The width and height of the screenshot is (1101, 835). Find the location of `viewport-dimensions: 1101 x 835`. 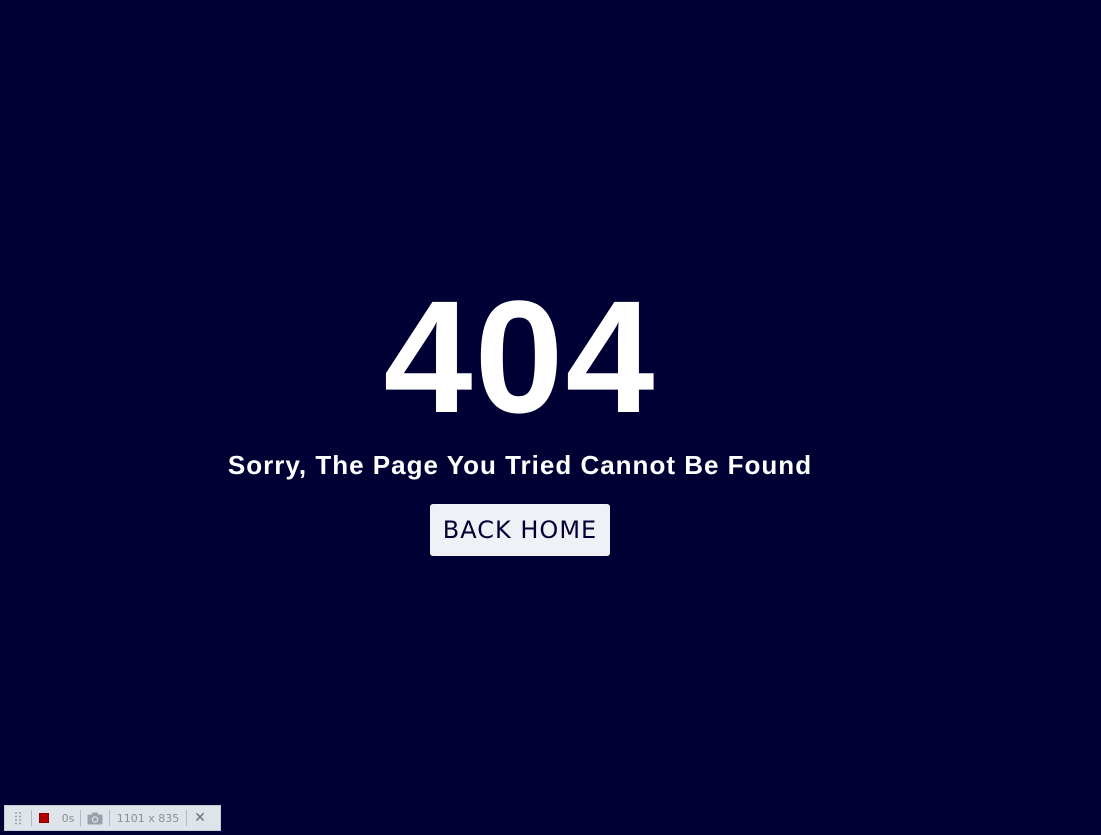

viewport-dimensions: 1101 x 835 is located at coordinates (148, 818).